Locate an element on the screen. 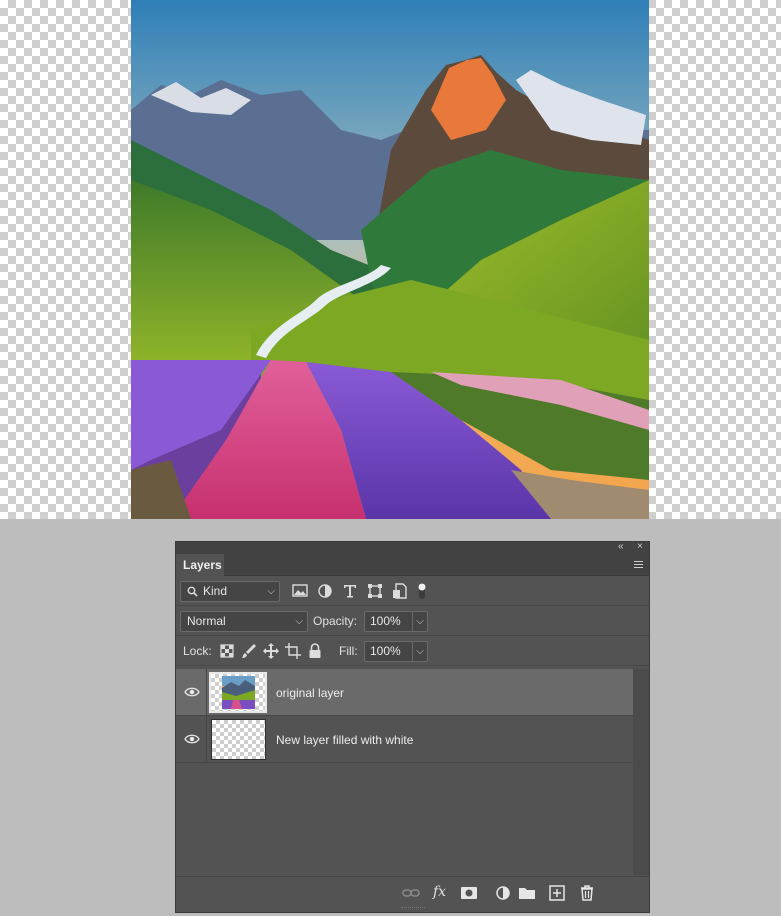 The height and width of the screenshot is (916, 781). hamburger-icon is located at coordinates (638, 565).